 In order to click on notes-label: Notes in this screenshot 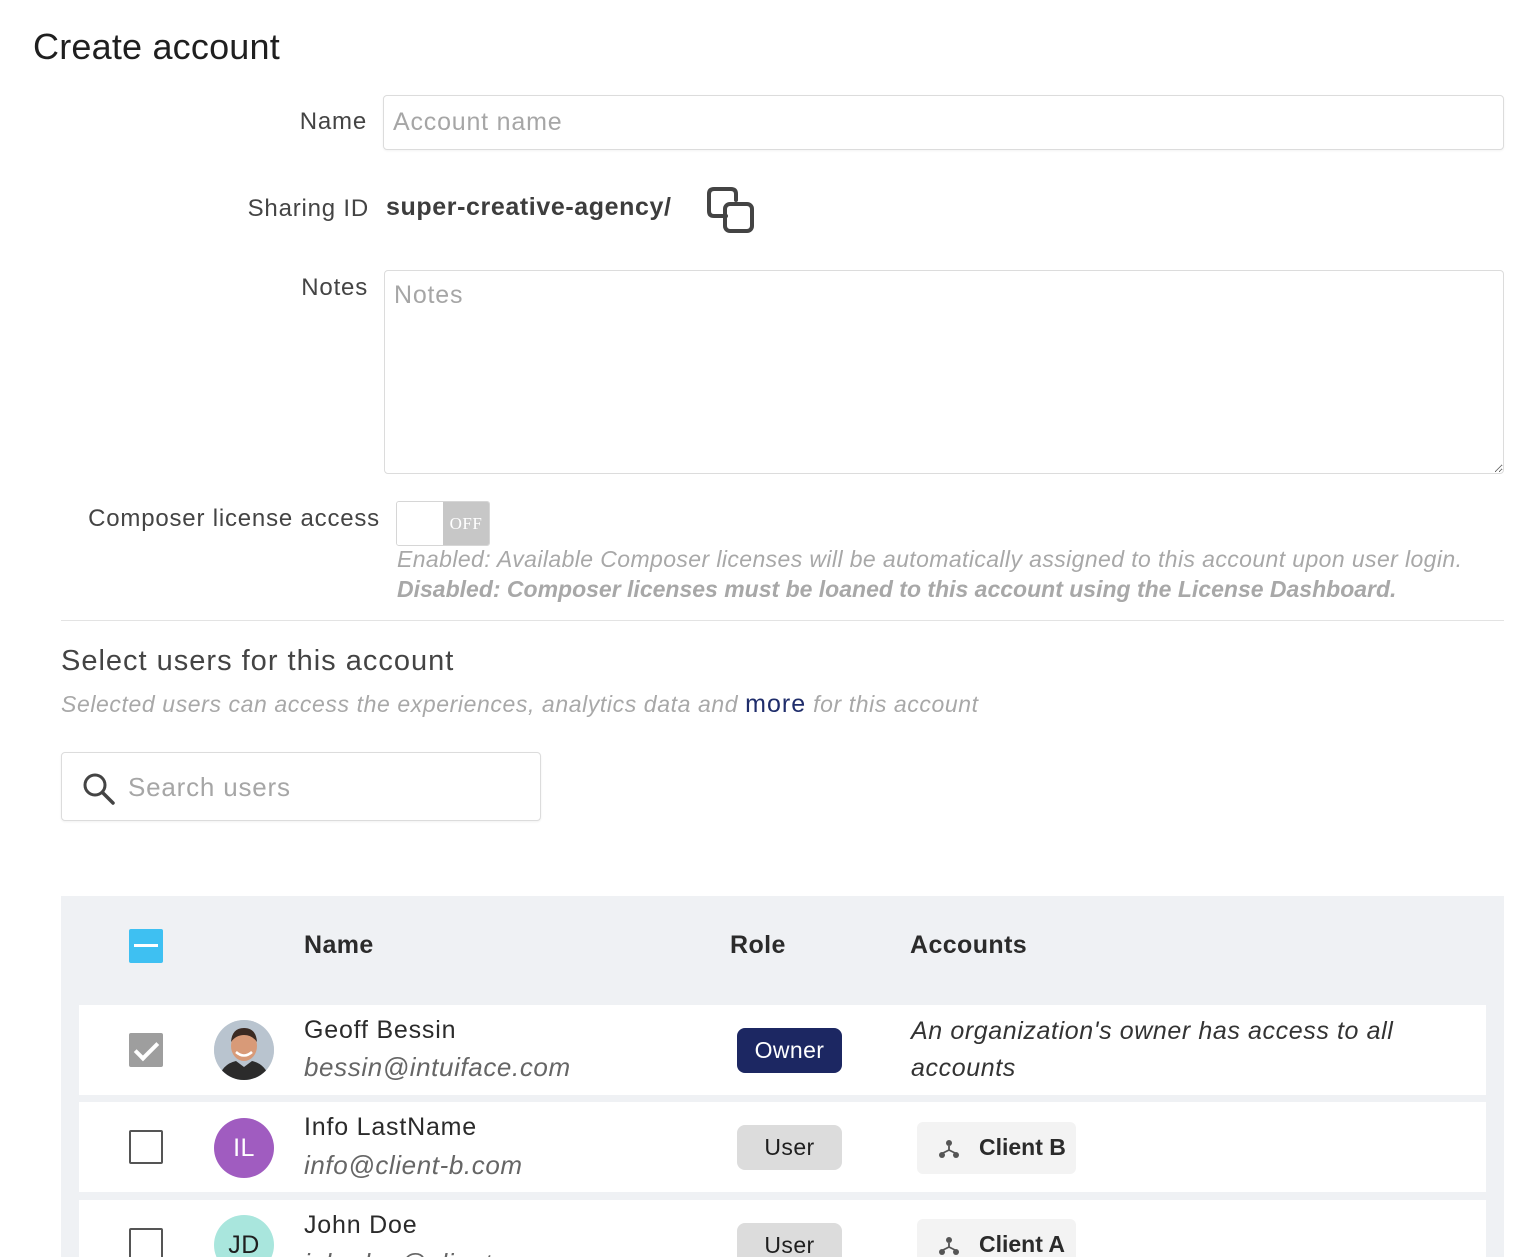, I will do `click(334, 287)`.